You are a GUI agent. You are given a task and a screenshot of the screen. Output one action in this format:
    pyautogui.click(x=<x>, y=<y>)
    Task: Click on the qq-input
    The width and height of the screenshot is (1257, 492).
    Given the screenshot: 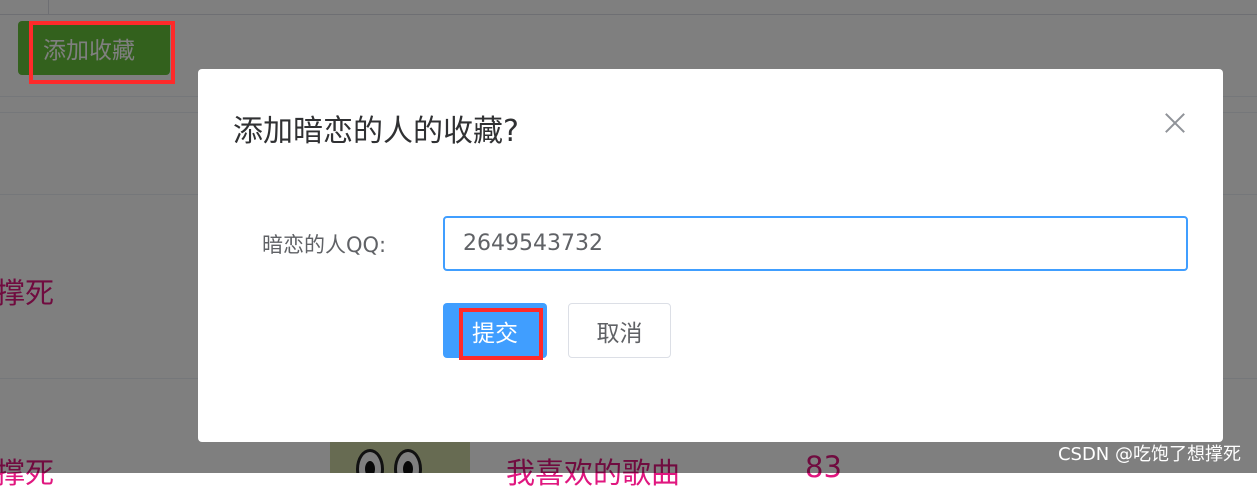 What is the action you would take?
    pyautogui.click(x=815, y=243)
    